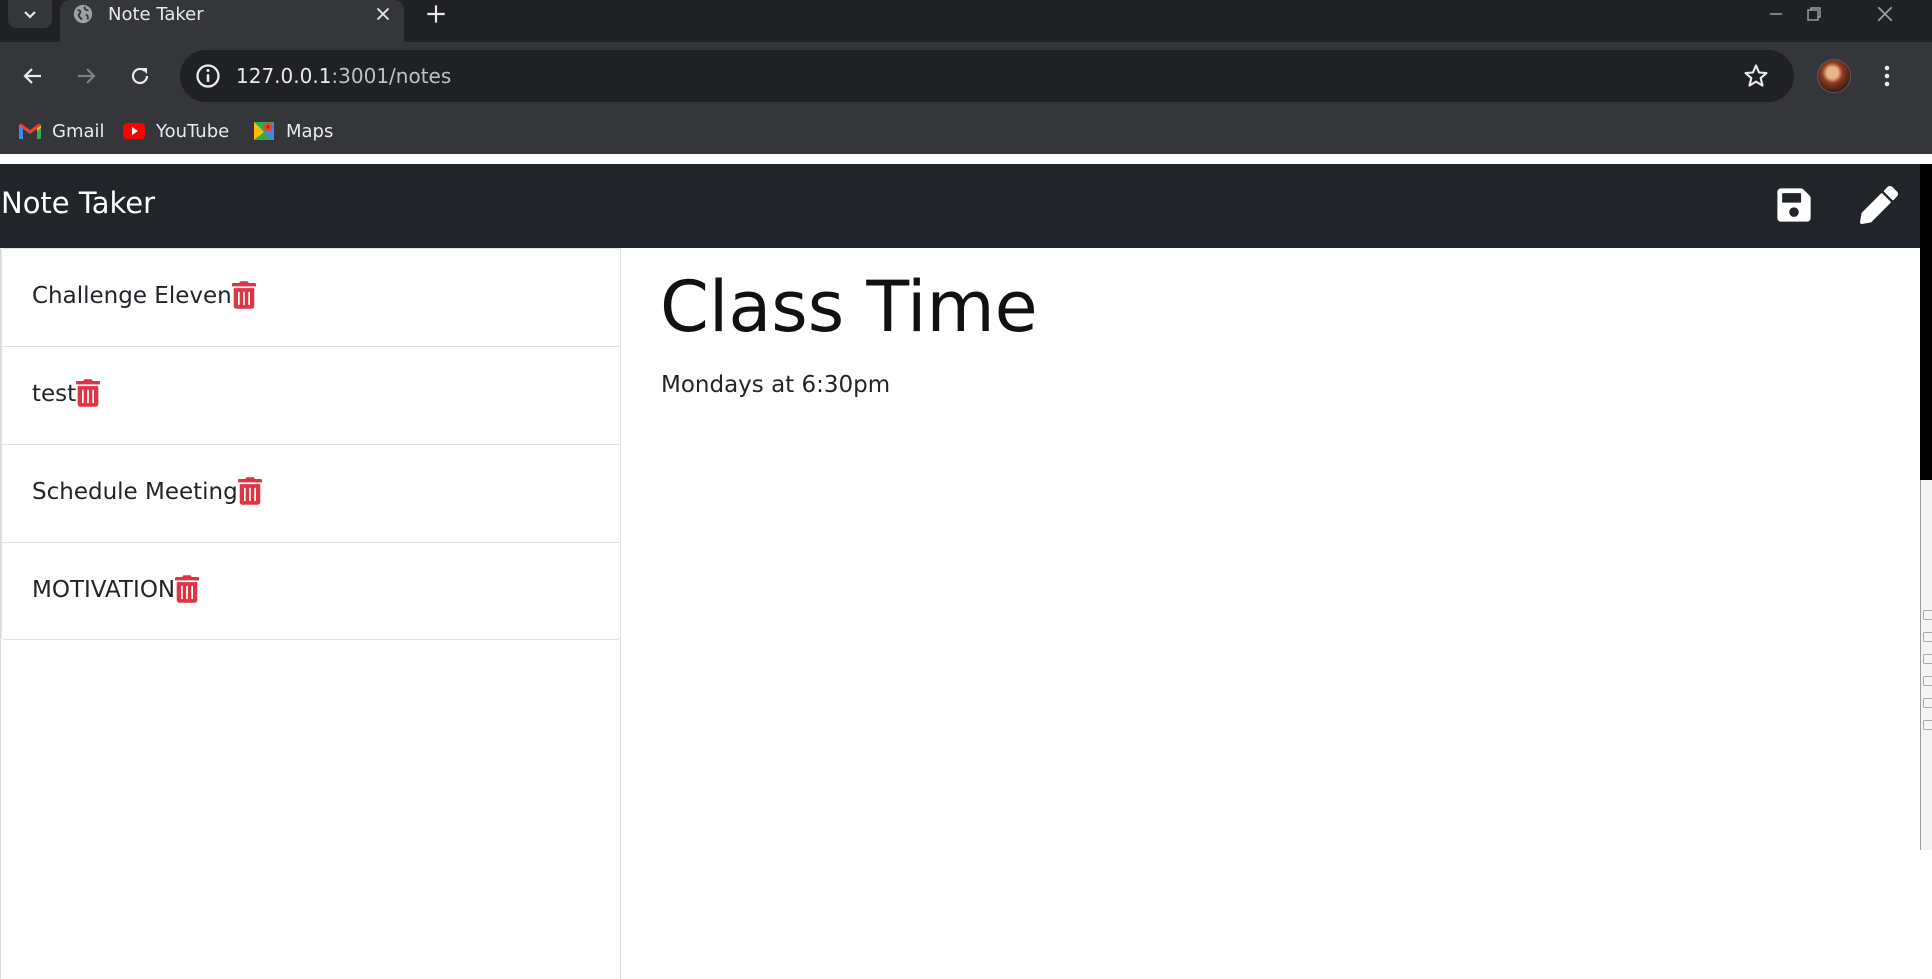 This screenshot has width=1932, height=979. Describe the element at coordinates (849, 307) in the screenshot. I see `note-title-field: Class Time` at that location.